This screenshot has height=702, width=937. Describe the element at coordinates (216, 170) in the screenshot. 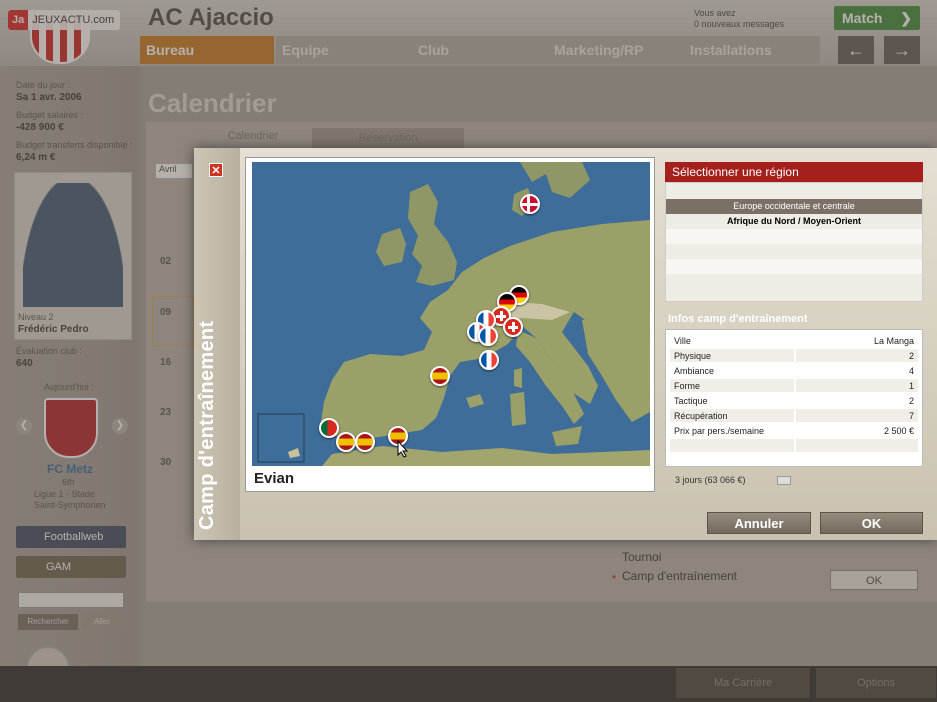

I see `close-icon: ✕` at that location.